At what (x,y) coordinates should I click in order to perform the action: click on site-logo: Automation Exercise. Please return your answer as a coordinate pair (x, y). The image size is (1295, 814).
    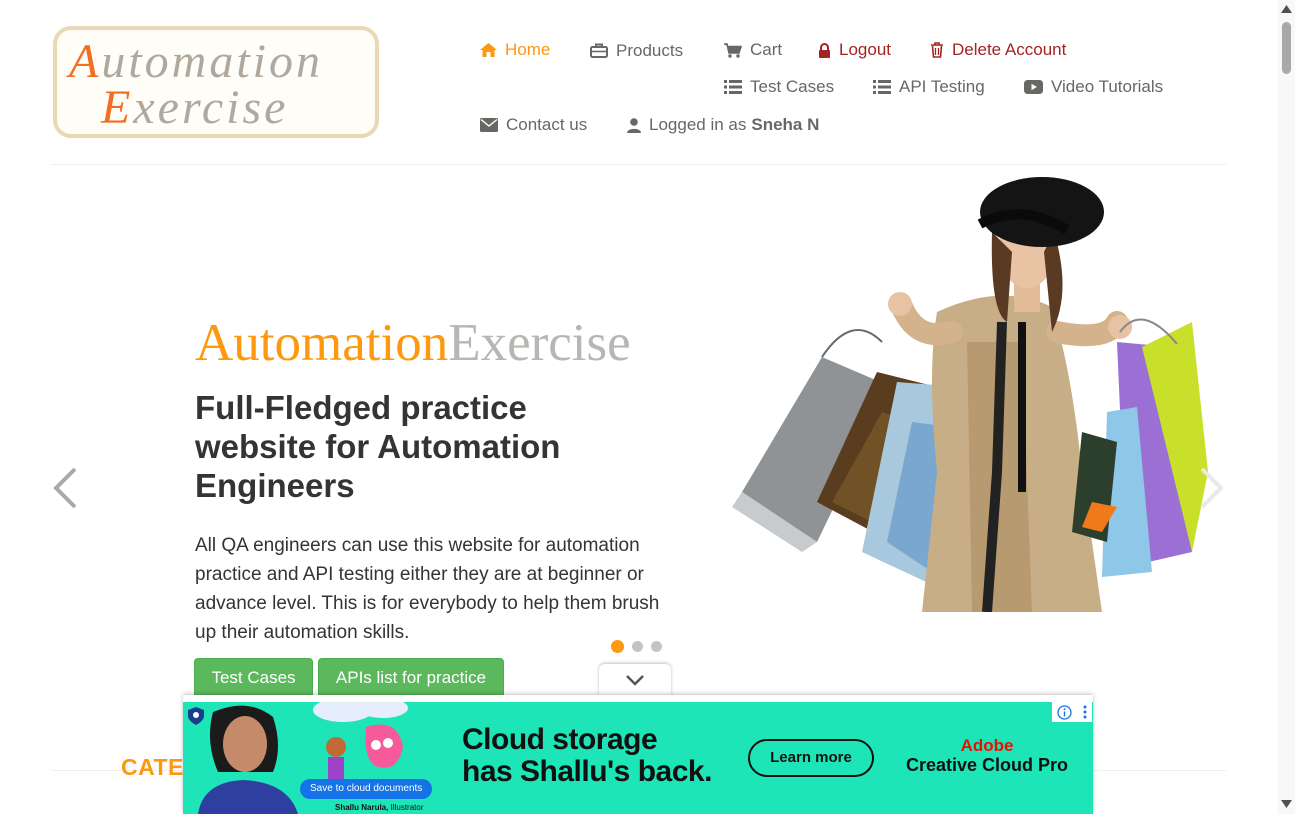
    Looking at the image, I should click on (216, 82).